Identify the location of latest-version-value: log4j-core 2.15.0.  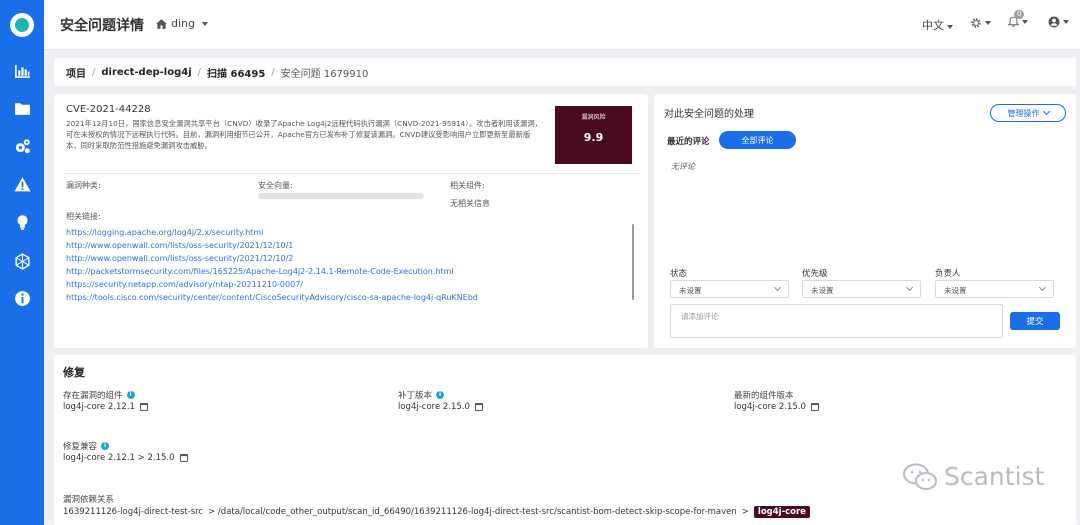
(776, 407).